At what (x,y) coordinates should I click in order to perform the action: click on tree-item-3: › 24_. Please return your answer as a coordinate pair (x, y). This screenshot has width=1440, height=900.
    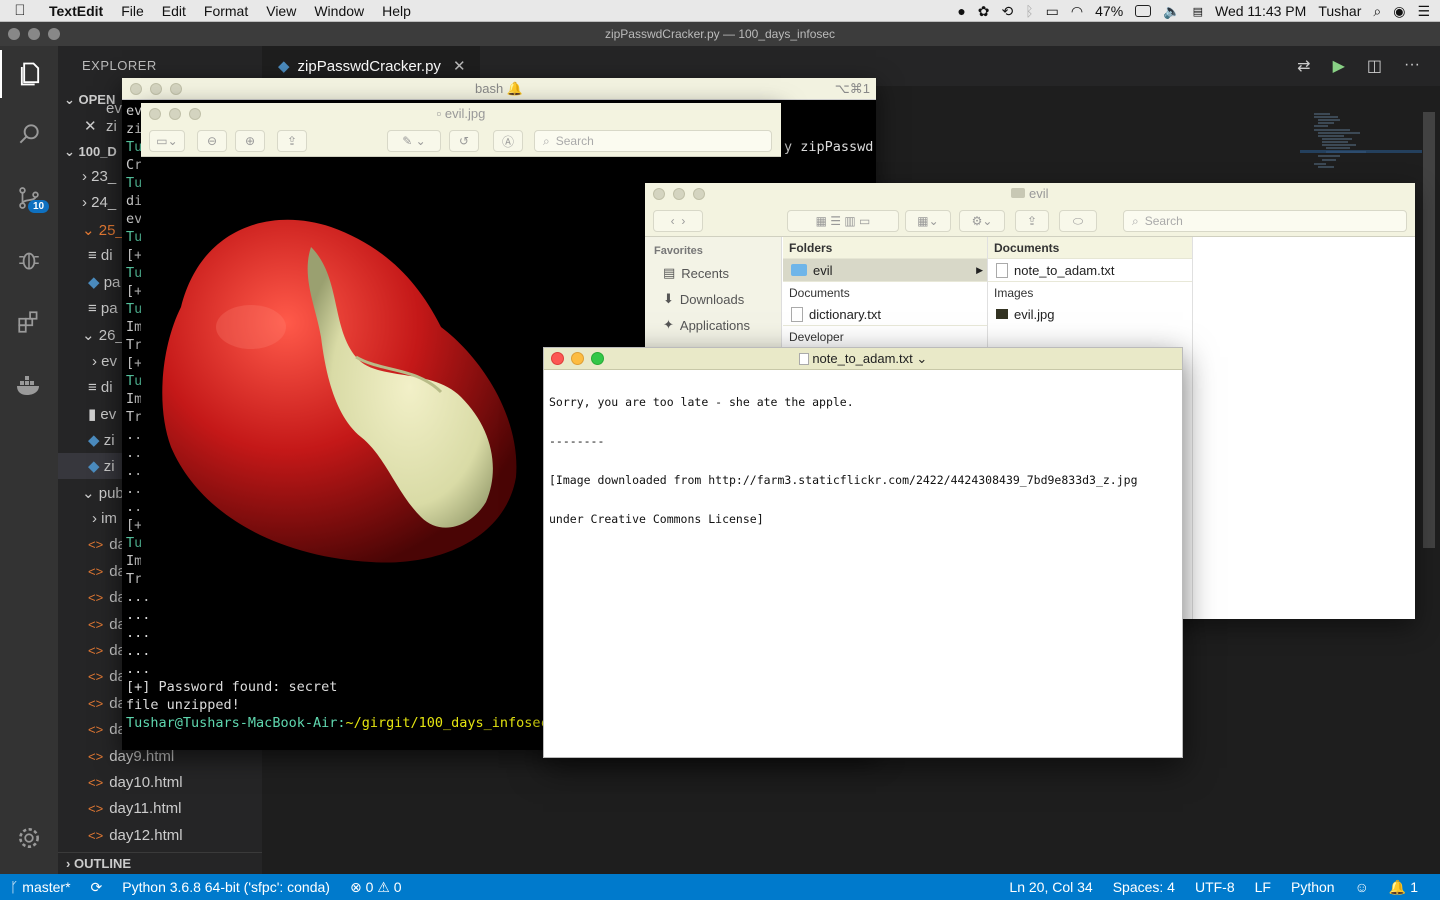
    Looking at the image, I should click on (99, 202).